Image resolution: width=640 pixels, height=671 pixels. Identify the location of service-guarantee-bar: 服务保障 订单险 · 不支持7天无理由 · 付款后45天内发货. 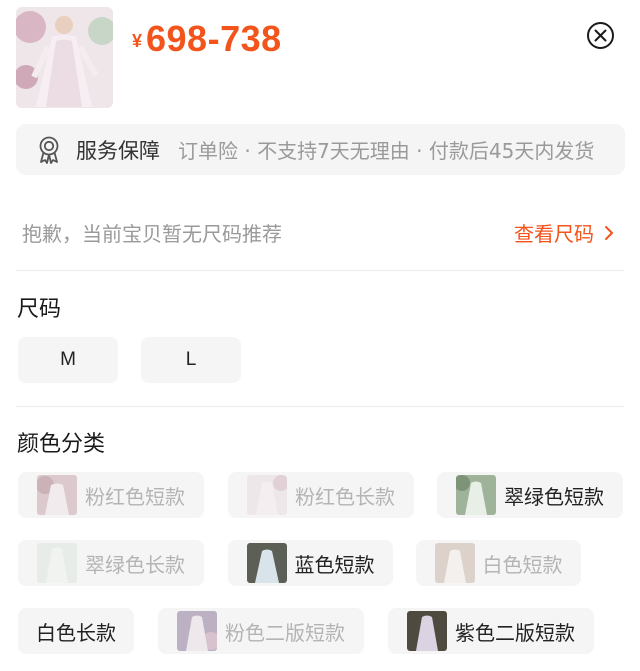
(320, 149).